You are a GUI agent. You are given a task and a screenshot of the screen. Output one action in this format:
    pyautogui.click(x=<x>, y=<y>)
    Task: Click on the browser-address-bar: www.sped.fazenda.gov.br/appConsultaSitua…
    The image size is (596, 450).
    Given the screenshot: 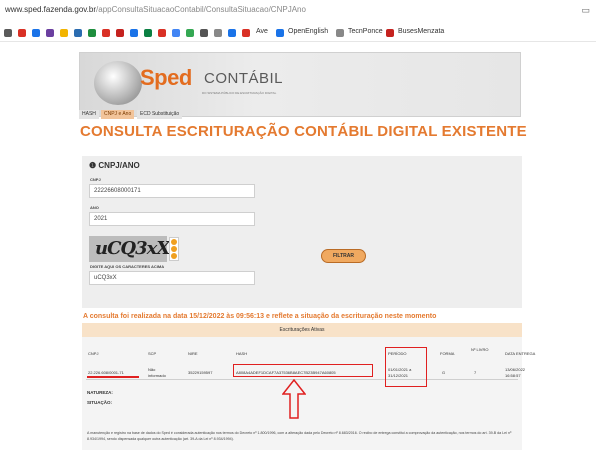 What is the action you would take?
    pyautogui.click(x=298, y=11)
    